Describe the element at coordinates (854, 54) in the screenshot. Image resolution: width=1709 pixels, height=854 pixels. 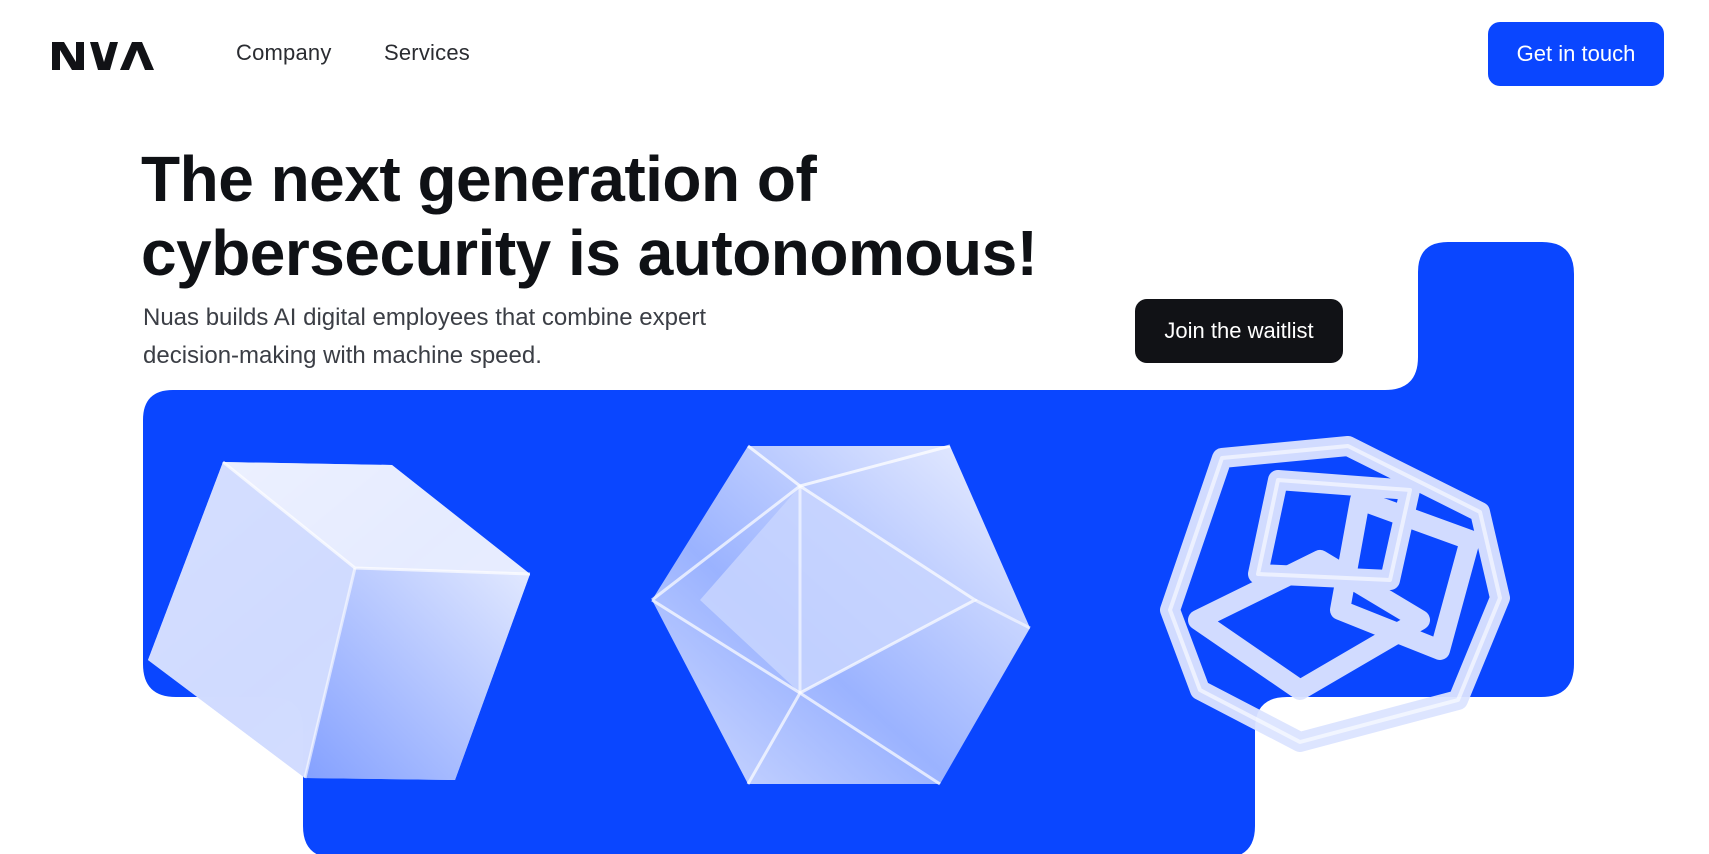
I see `top-nav: Company Services Get in touch` at that location.